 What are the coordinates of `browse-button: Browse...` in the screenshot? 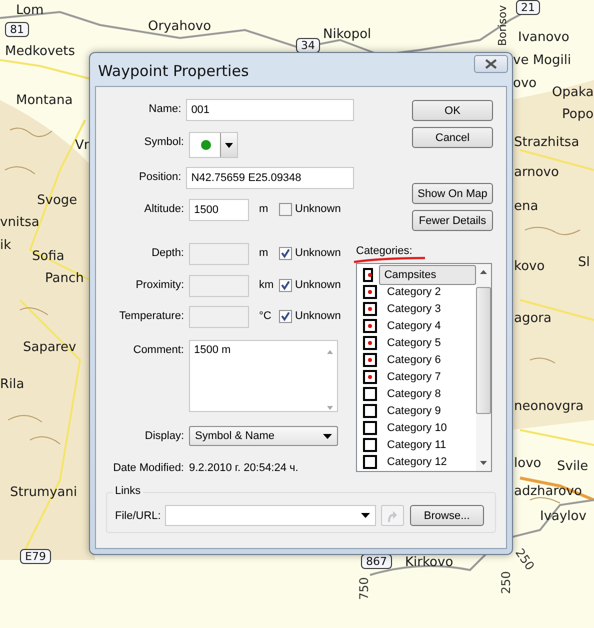 It's located at (447, 515).